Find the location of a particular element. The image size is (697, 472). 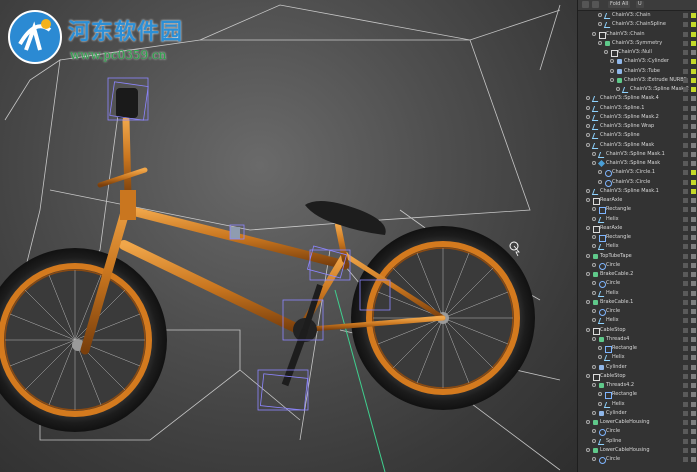

tree-row: ChainV3::Tube is located at coordinates (637, 71).